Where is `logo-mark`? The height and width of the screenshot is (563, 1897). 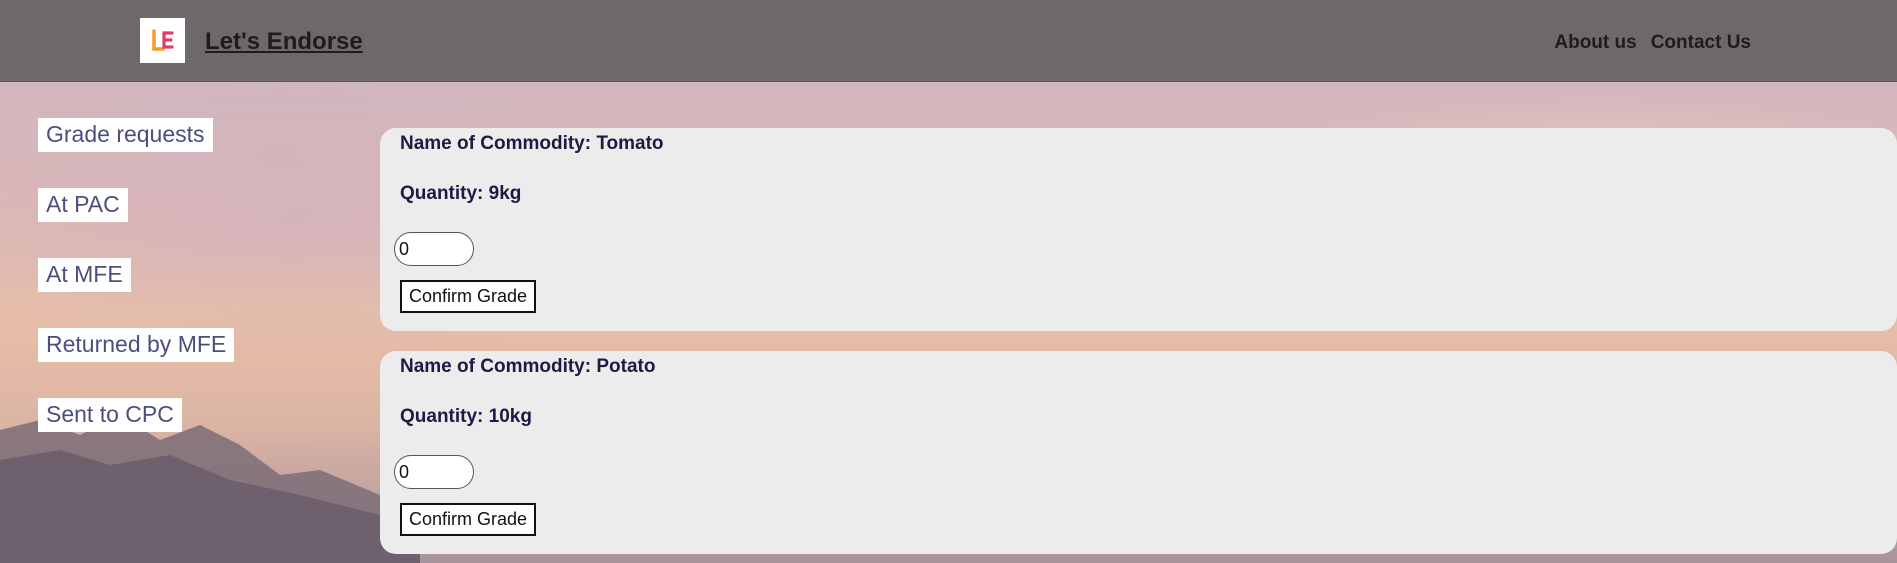
logo-mark is located at coordinates (162, 39).